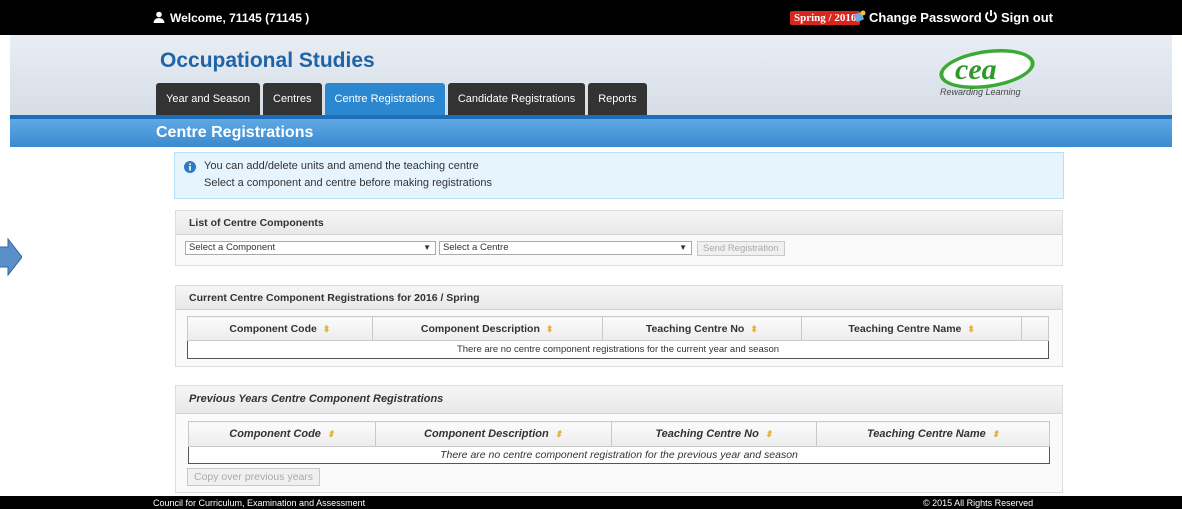 This screenshot has height=509, width=1182. What do you see at coordinates (254, 477) in the screenshot?
I see `copy-previous-years-button: Copy over previous years` at bounding box center [254, 477].